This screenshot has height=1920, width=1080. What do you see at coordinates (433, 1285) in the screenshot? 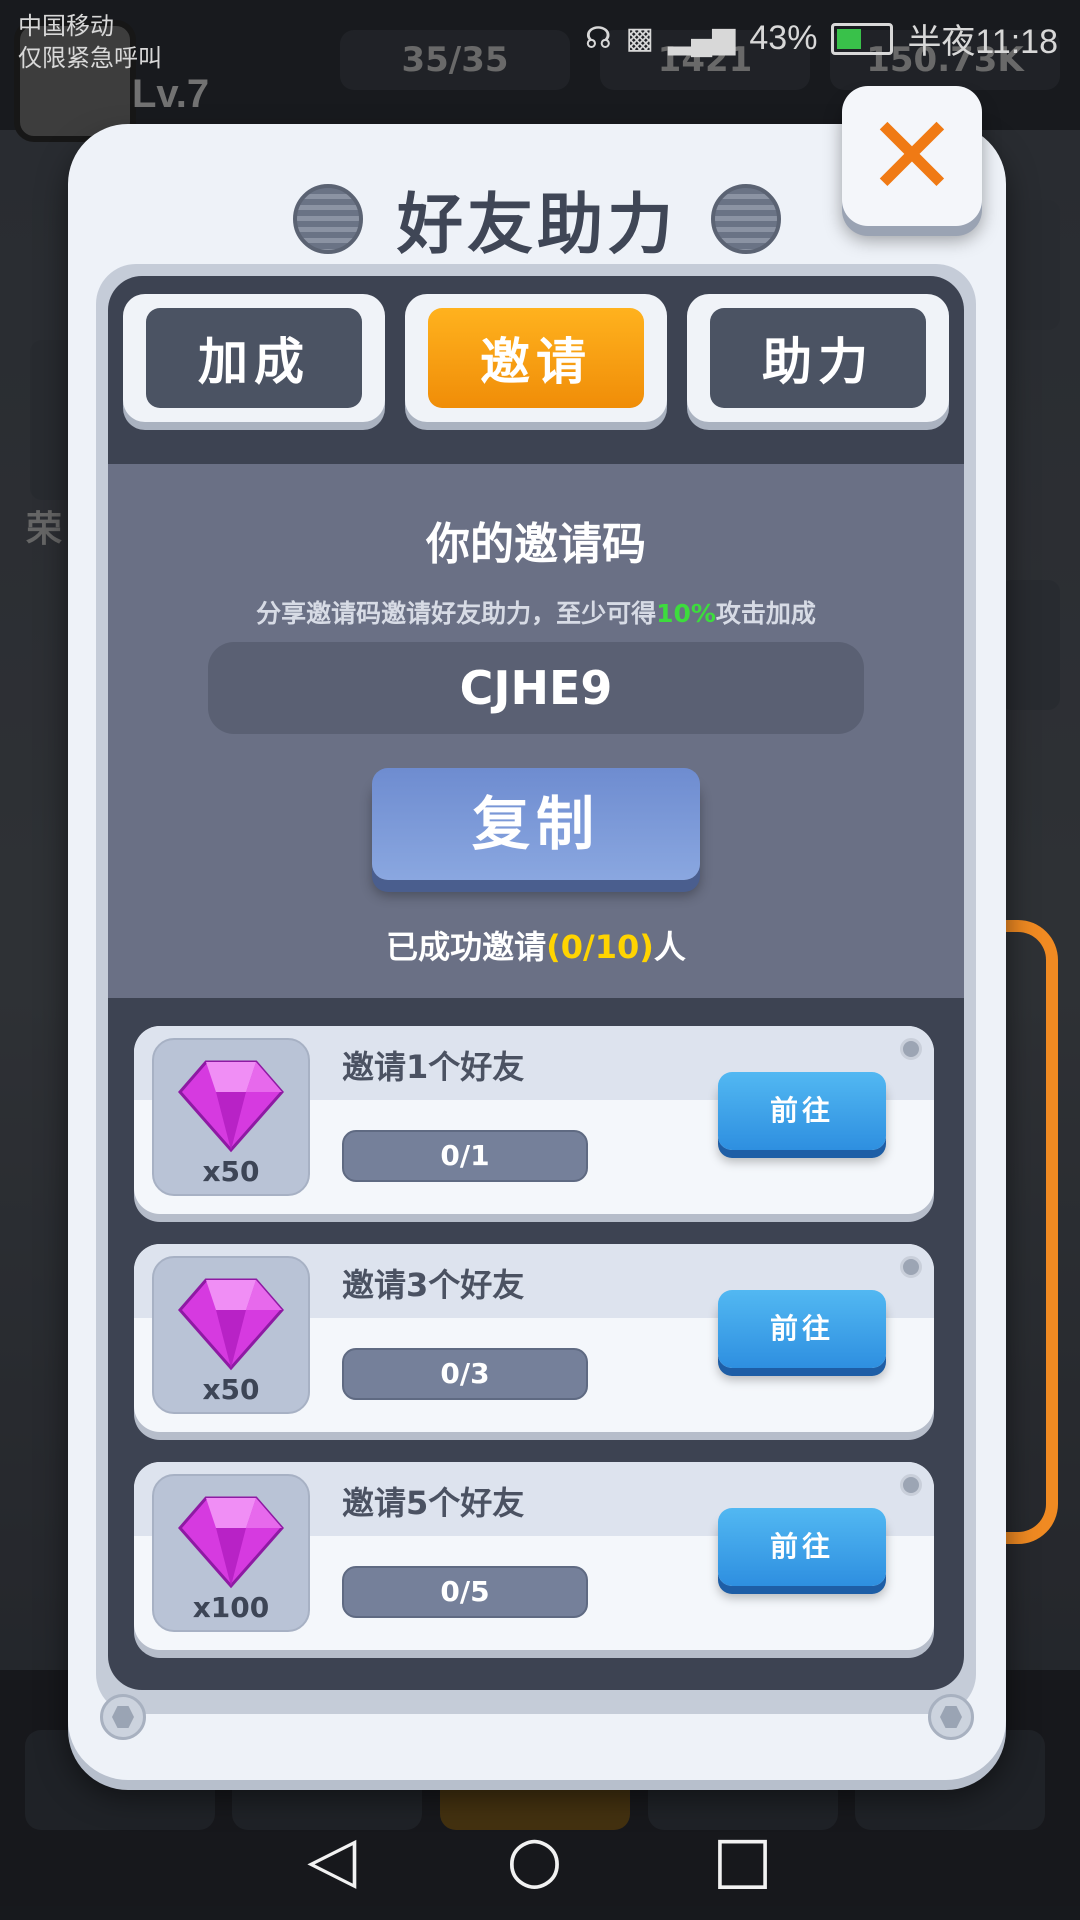
I see `task-title: 邀请3个好友` at bounding box center [433, 1285].